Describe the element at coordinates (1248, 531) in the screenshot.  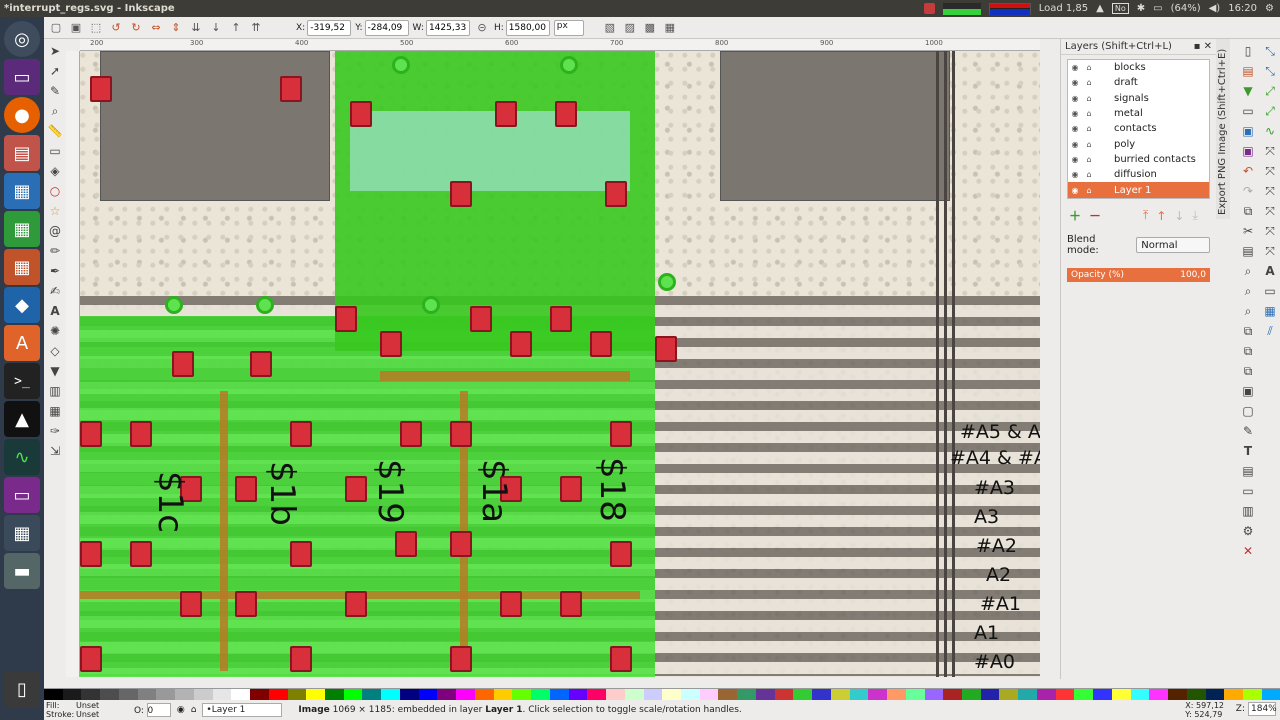
I see `preferences-icon: ⚙` at that location.